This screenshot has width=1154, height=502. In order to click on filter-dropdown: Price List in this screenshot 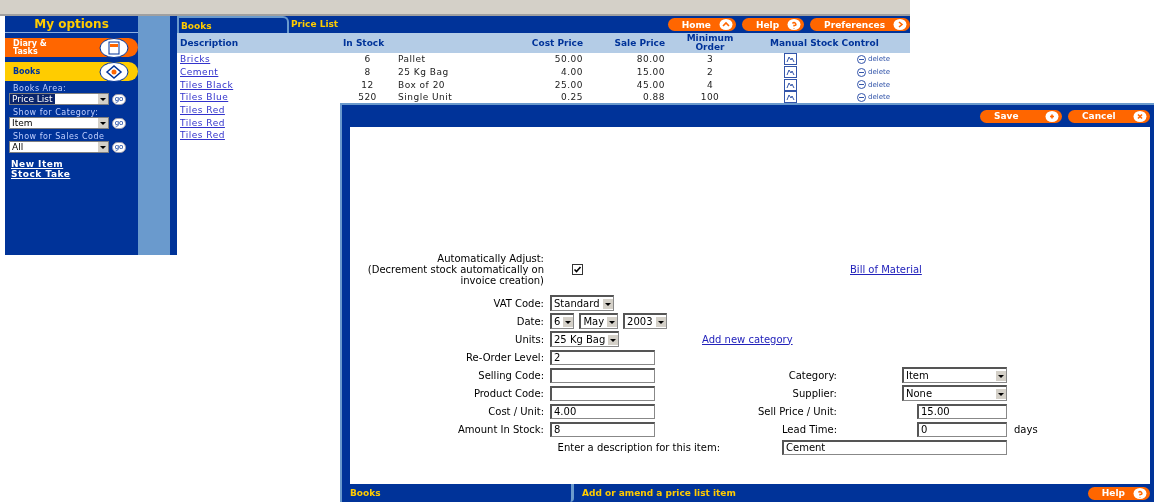, I will do `click(59, 99)`.